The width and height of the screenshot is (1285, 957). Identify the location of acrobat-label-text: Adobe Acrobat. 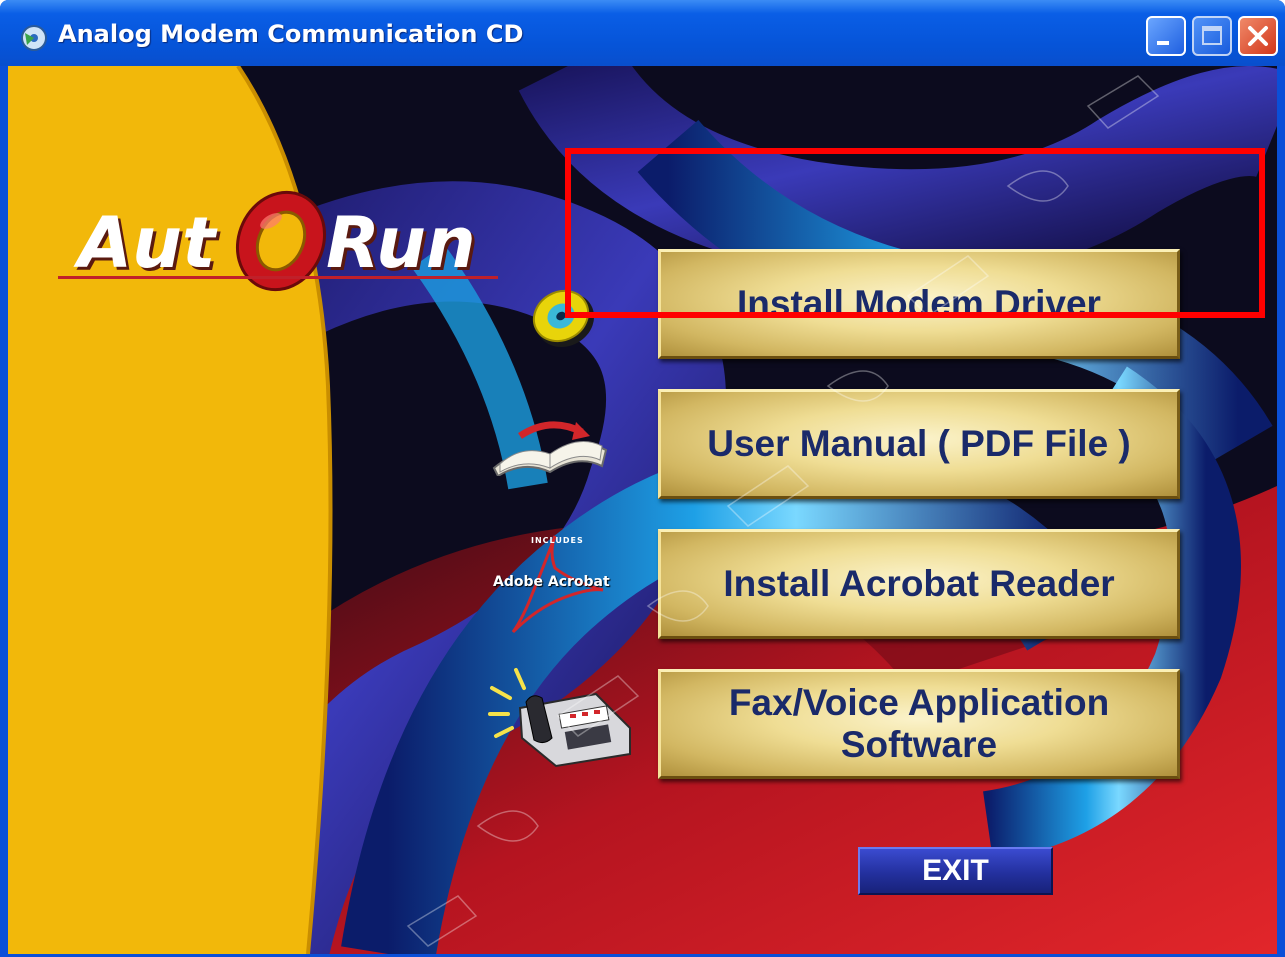
(551, 582).